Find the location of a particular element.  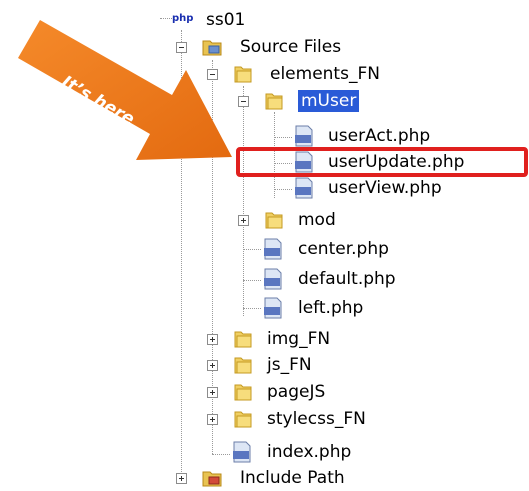

tree-node-folder: js_FN is located at coordinates (289, 365).